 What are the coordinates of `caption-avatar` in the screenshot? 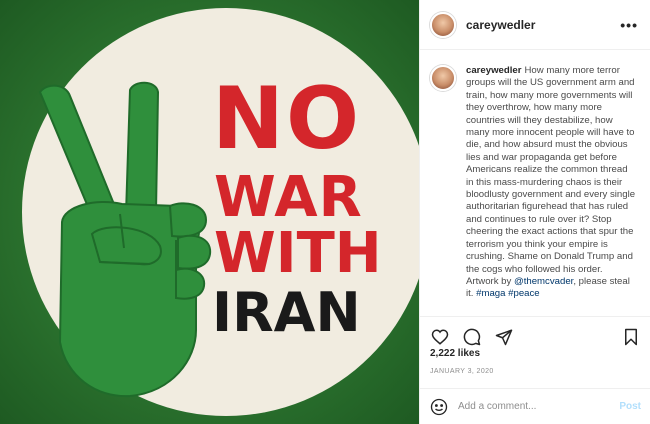 It's located at (443, 78).